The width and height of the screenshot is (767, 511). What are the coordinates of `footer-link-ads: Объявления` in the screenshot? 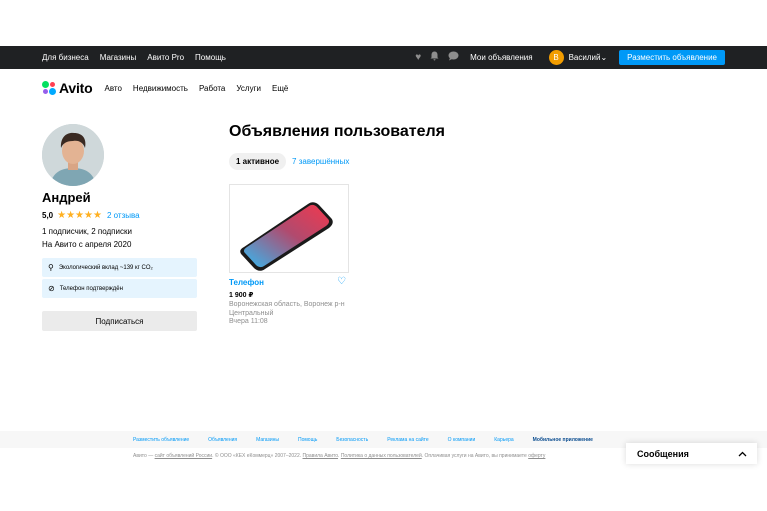 It's located at (222, 440).